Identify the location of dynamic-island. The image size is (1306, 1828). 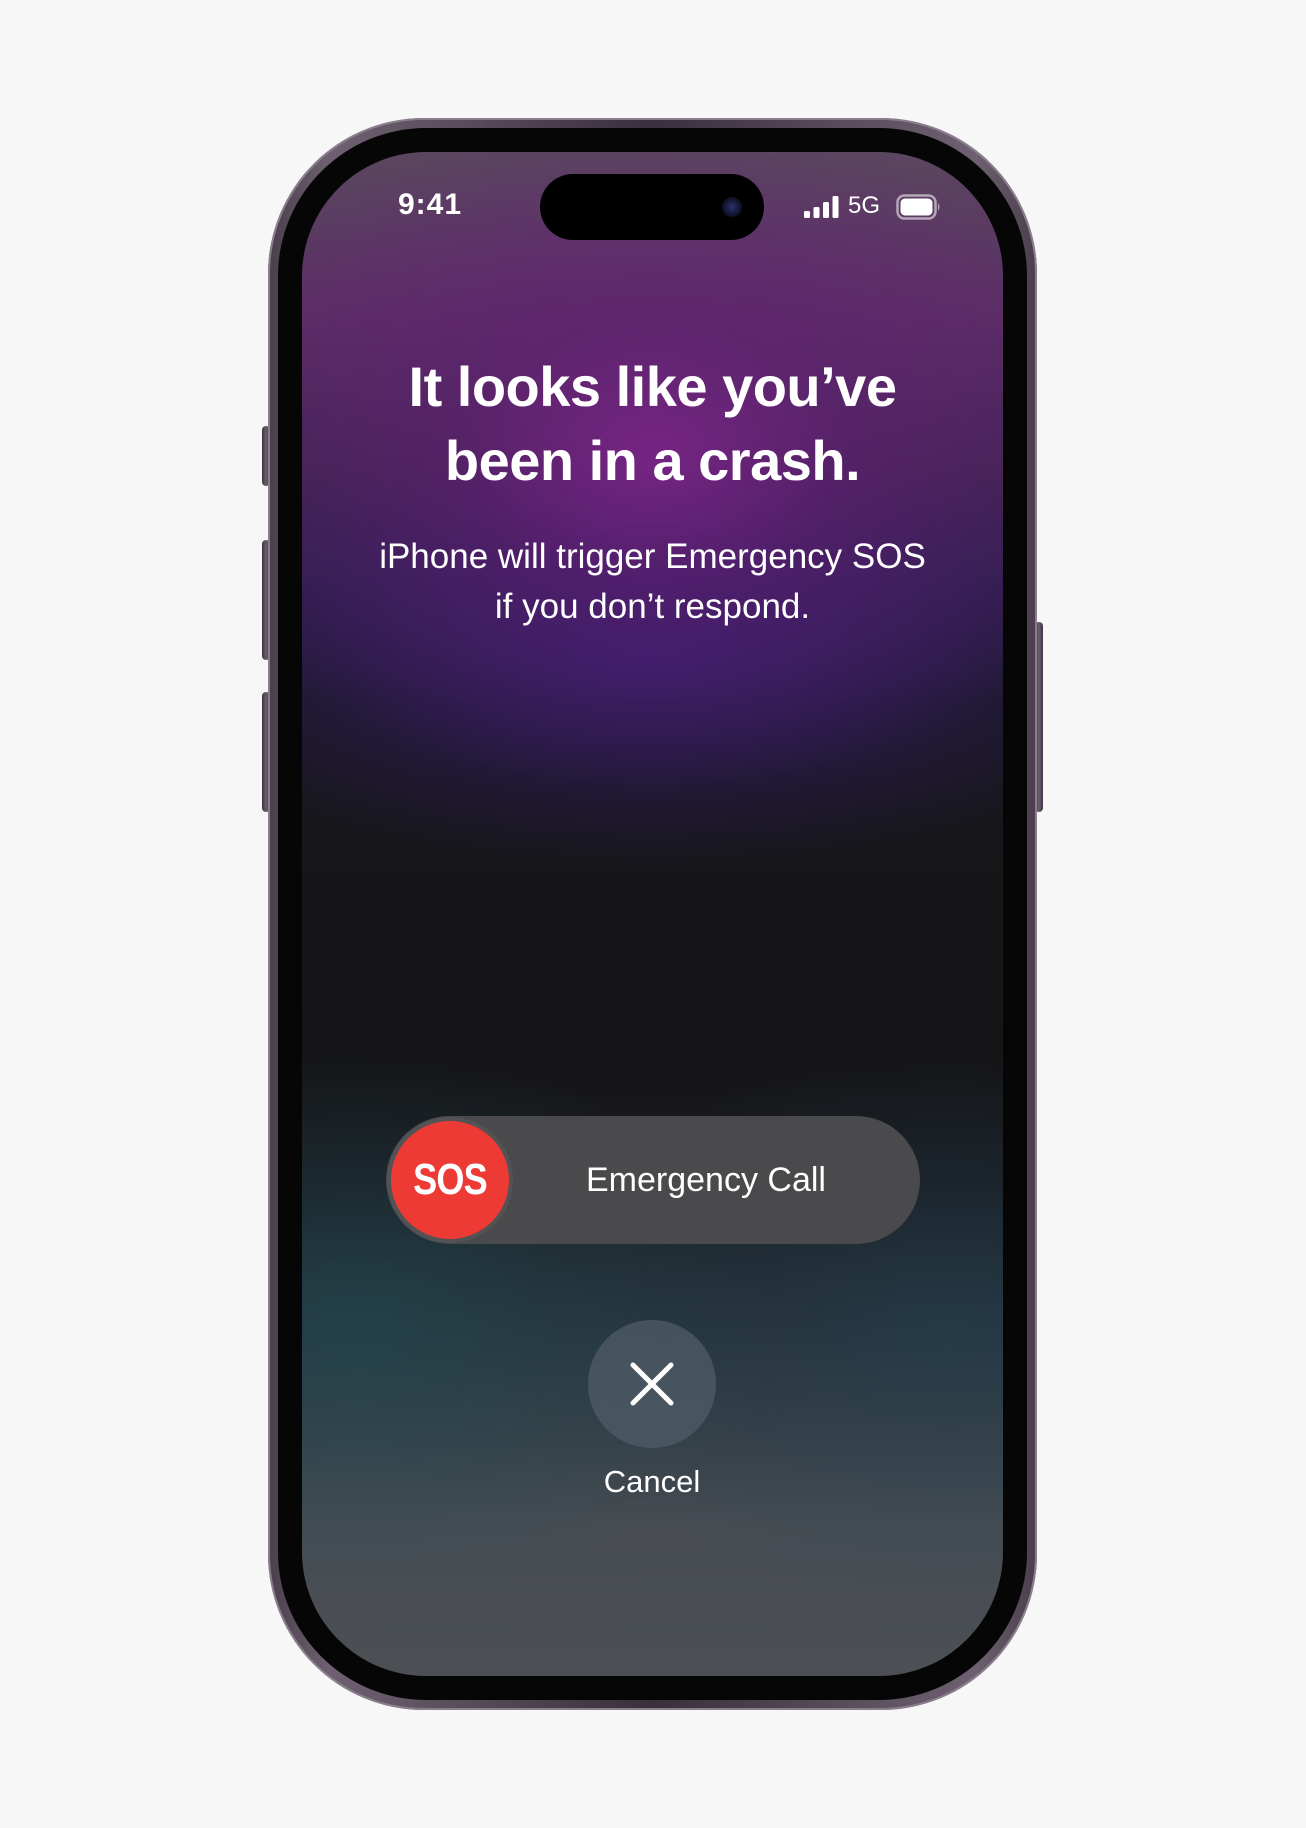
(652, 207).